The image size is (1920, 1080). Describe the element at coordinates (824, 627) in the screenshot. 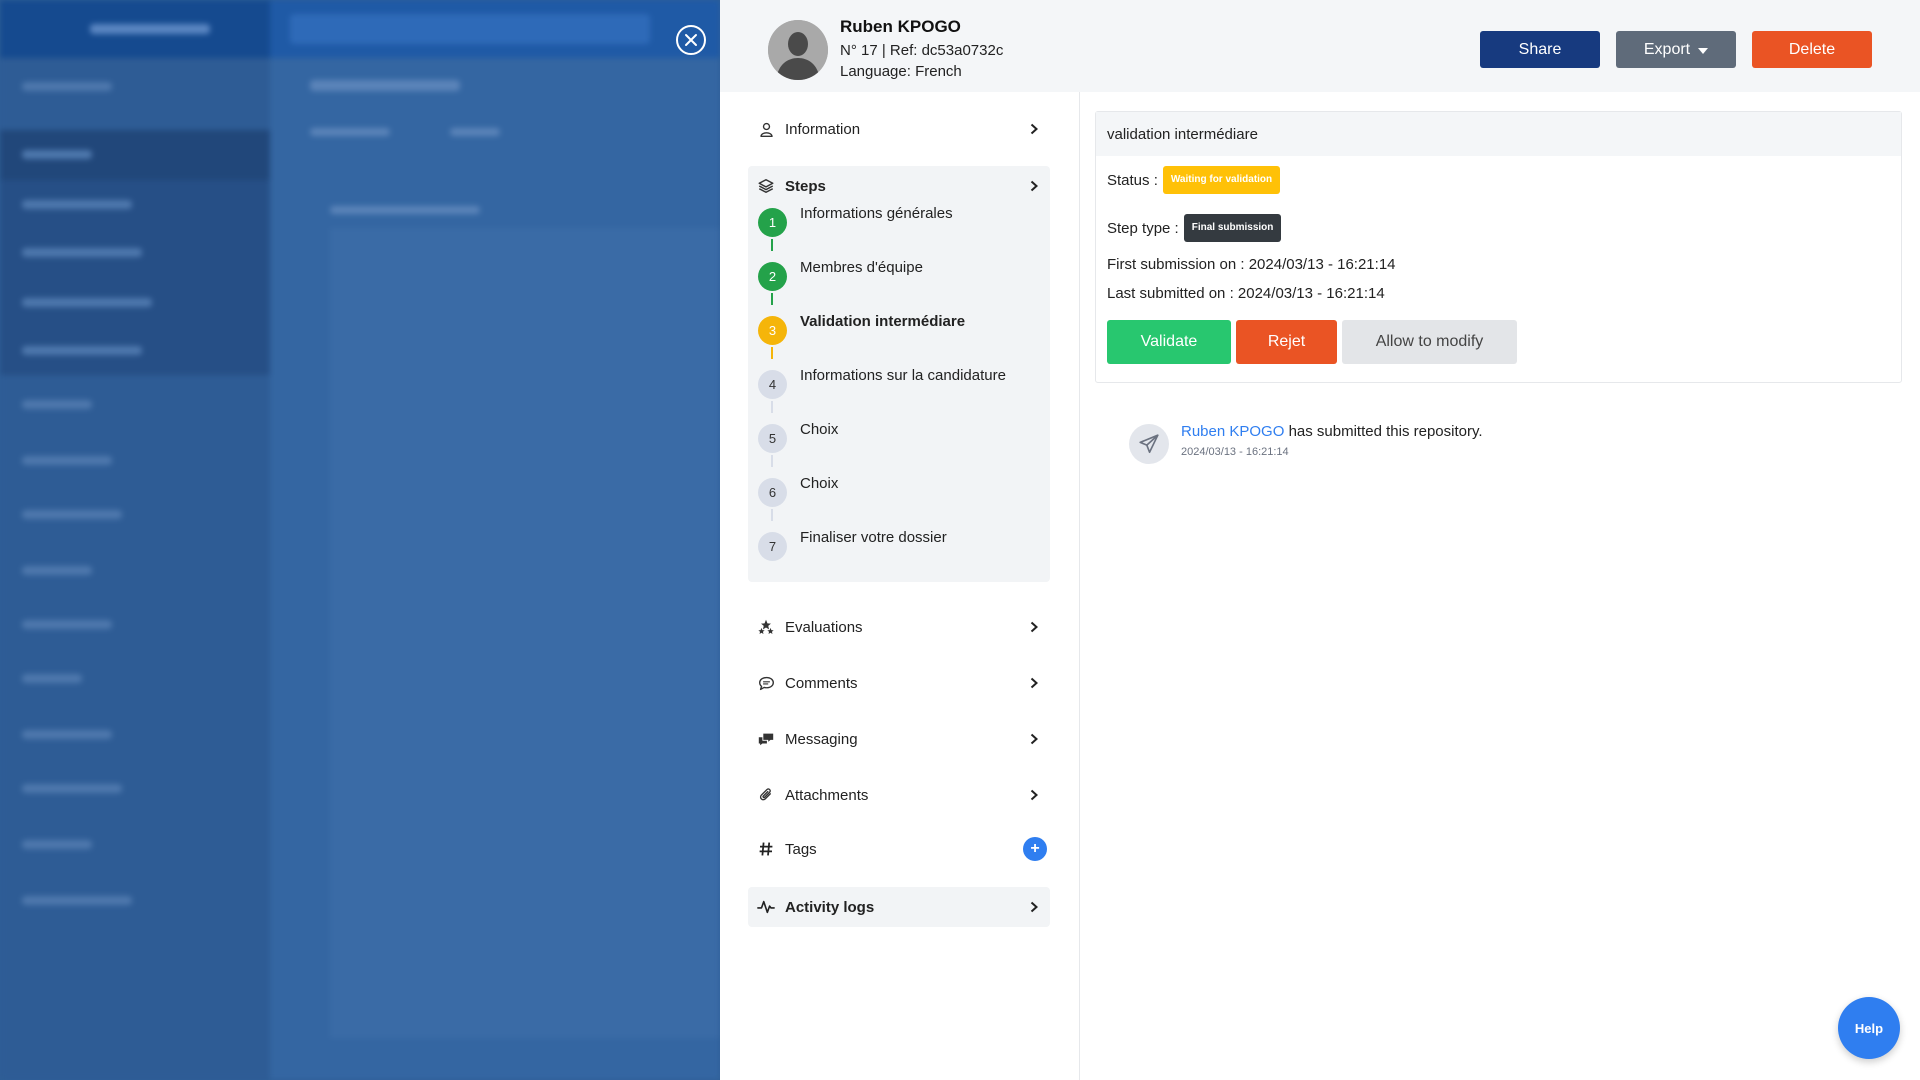

I see `nav-label: Evaluations` at that location.